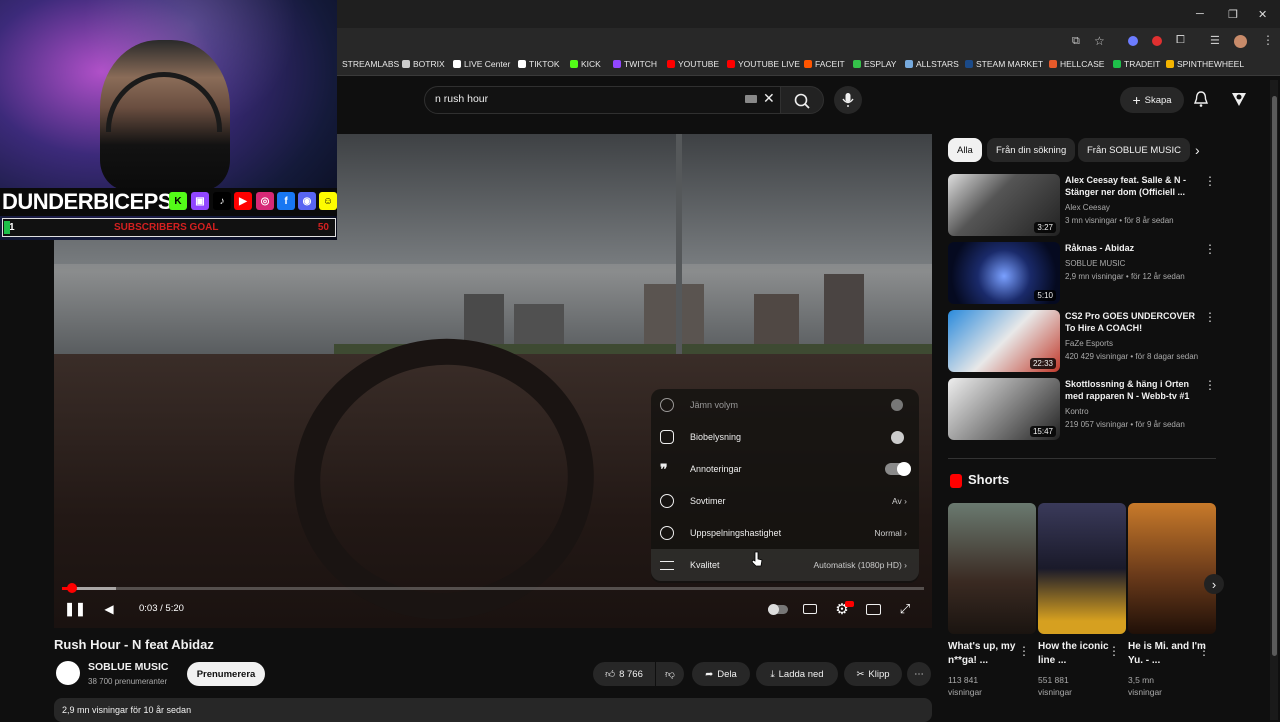 This screenshot has width=1280, height=722. Describe the element at coordinates (802, 100) in the screenshot. I see `search-button` at that location.